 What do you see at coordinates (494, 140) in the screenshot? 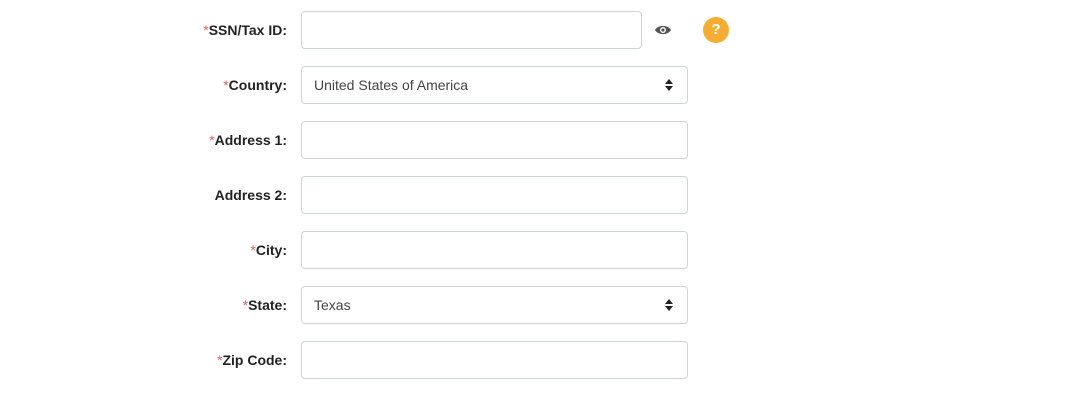
I see `address1-input` at bounding box center [494, 140].